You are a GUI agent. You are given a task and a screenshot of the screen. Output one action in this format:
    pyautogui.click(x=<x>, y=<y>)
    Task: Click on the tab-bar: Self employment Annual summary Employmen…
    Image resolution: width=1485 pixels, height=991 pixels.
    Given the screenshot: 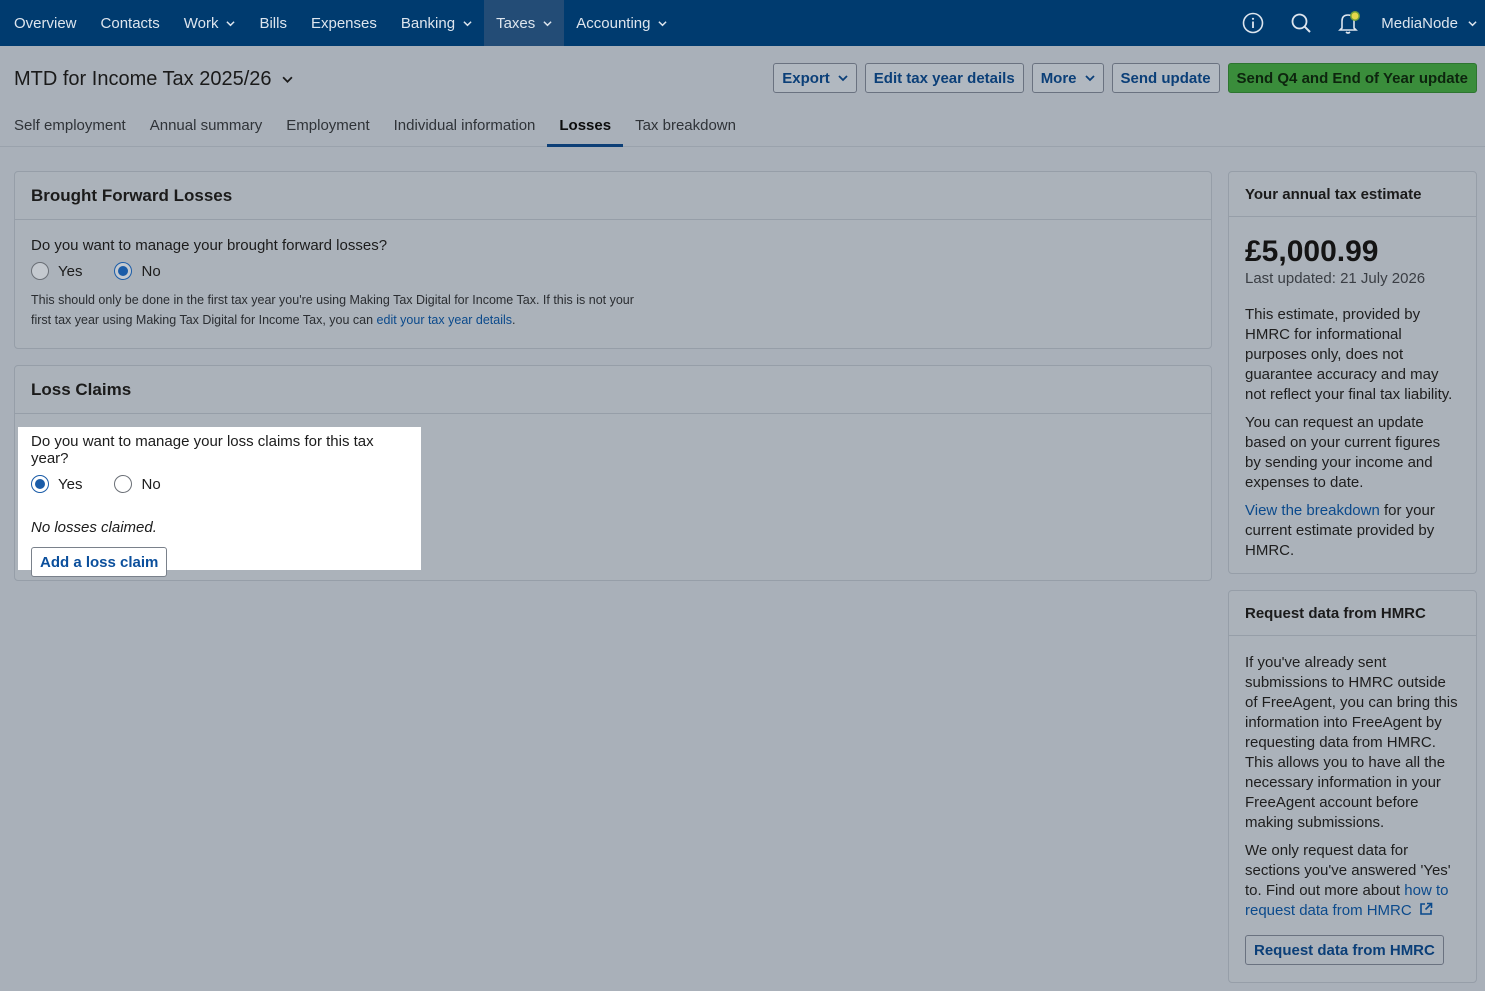 What is the action you would take?
    pyautogui.click(x=374, y=129)
    